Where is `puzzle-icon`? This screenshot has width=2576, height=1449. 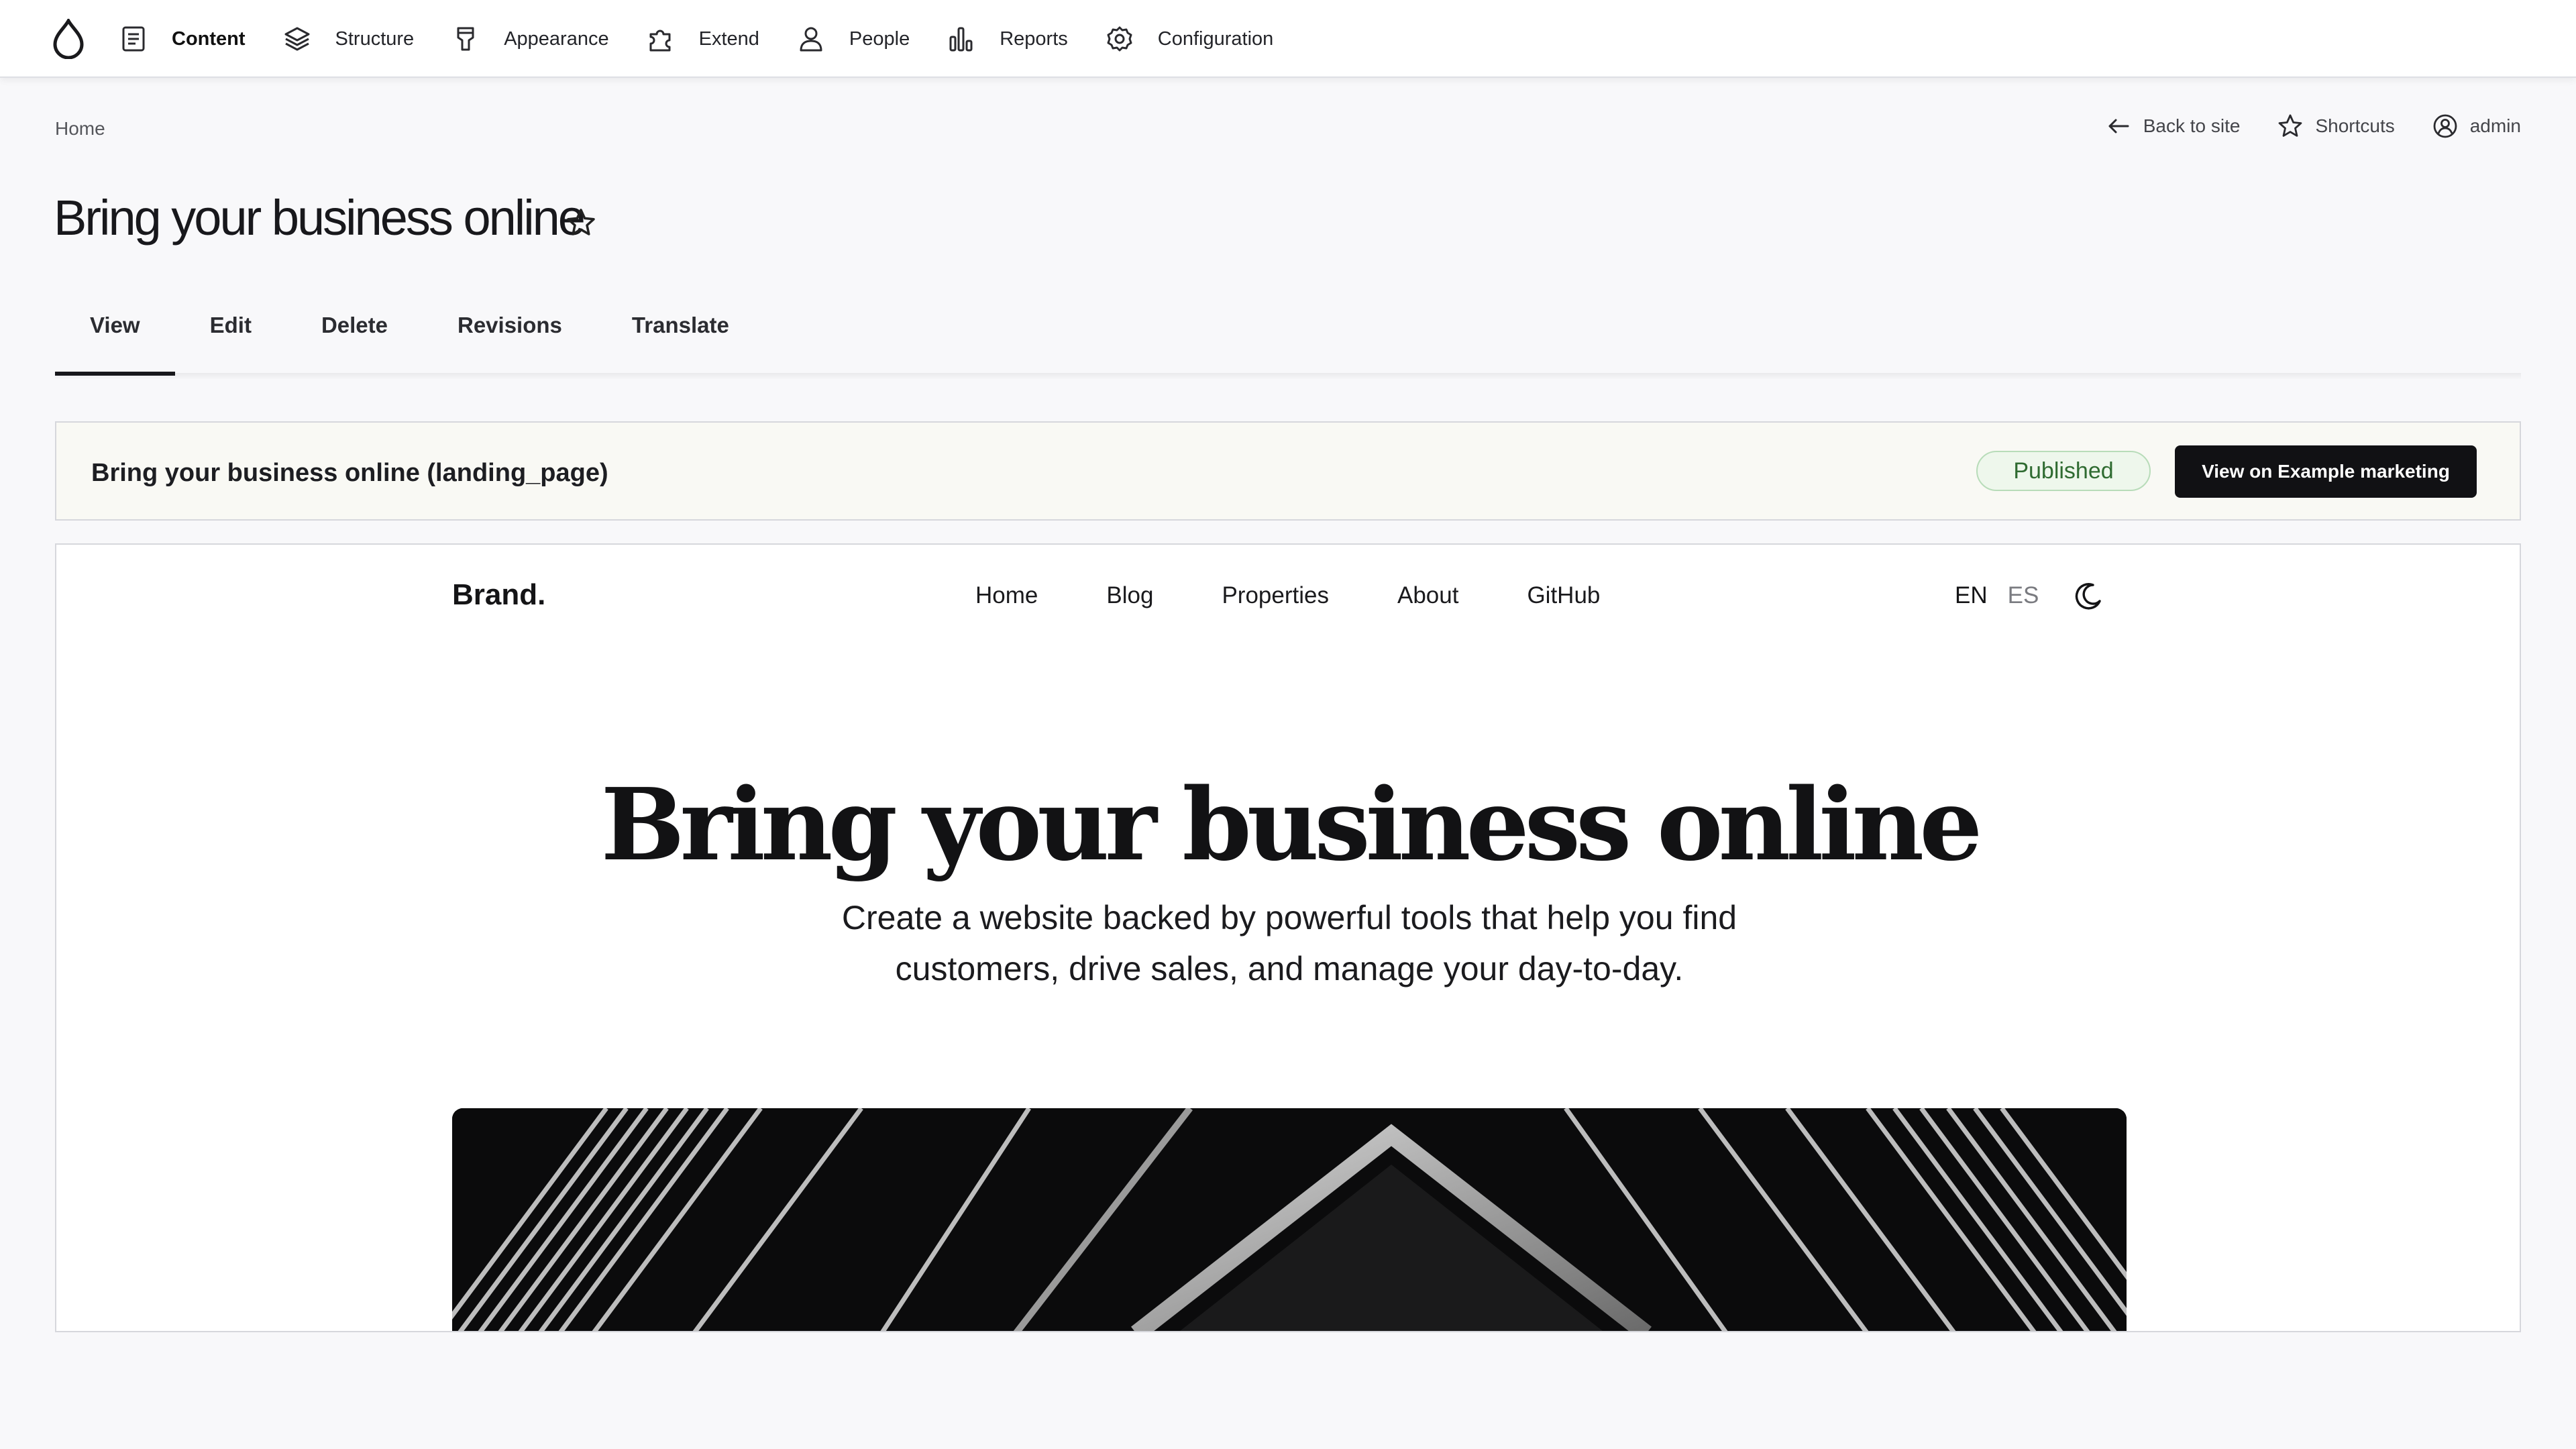 puzzle-icon is located at coordinates (660, 41).